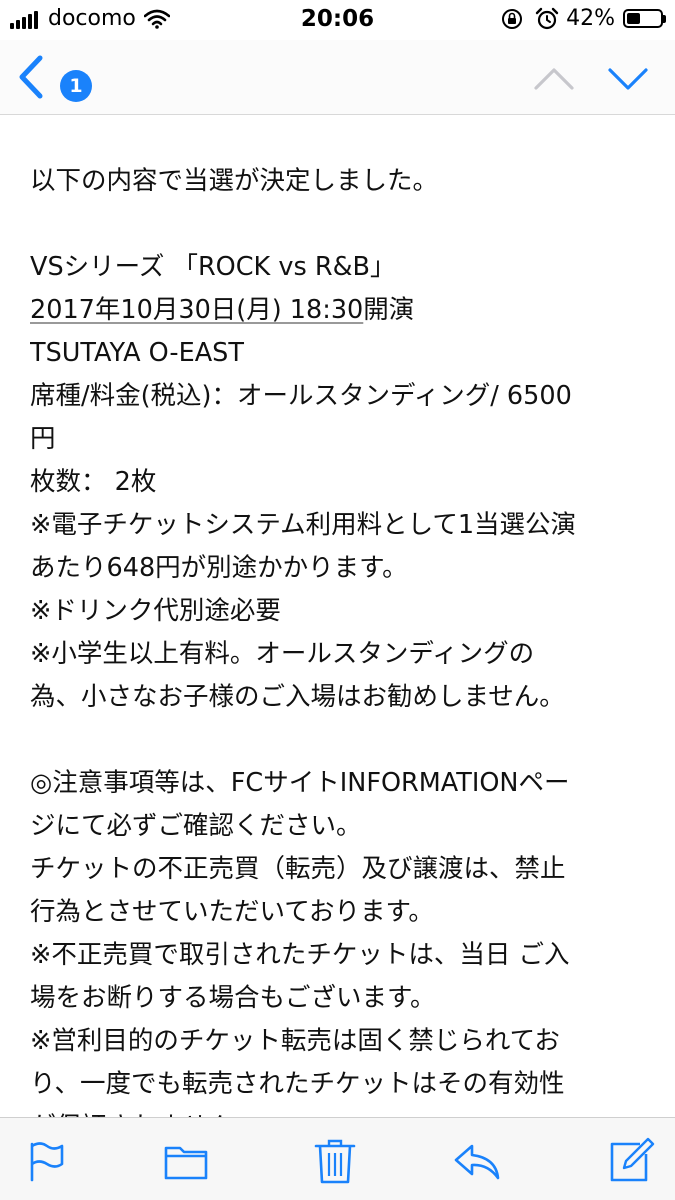 The height and width of the screenshot is (1200, 675). I want to click on caution-line-2: ジにて必ずご確認ください。, so click(196, 826).